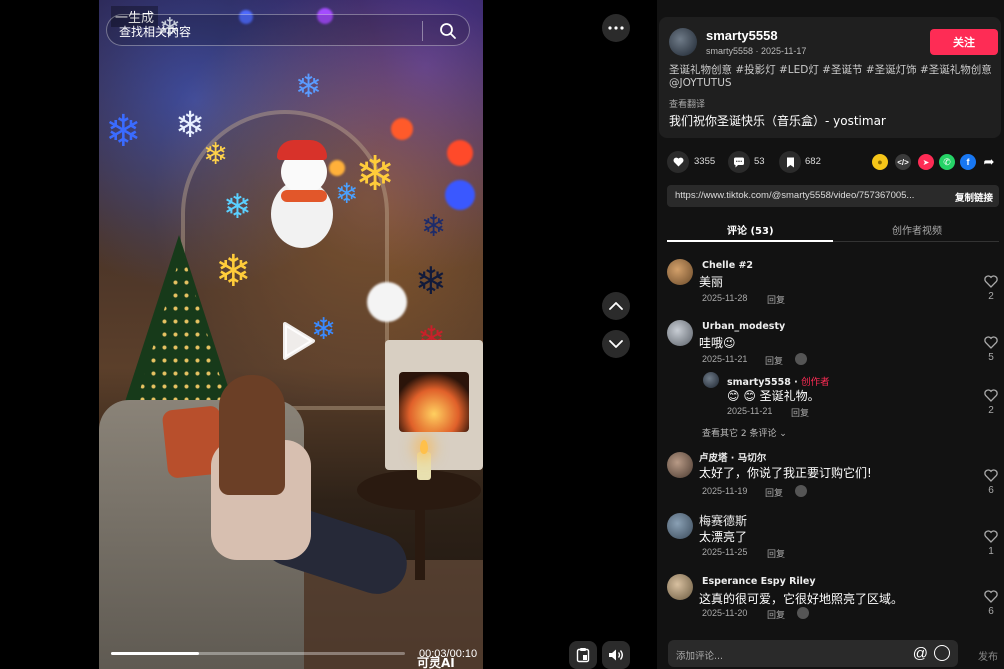 The height and width of the screenshot is (669, 1004). Describe the element at coordinates (991, 551) in the screenshot. I see `comment-like-count: 1` at that location.